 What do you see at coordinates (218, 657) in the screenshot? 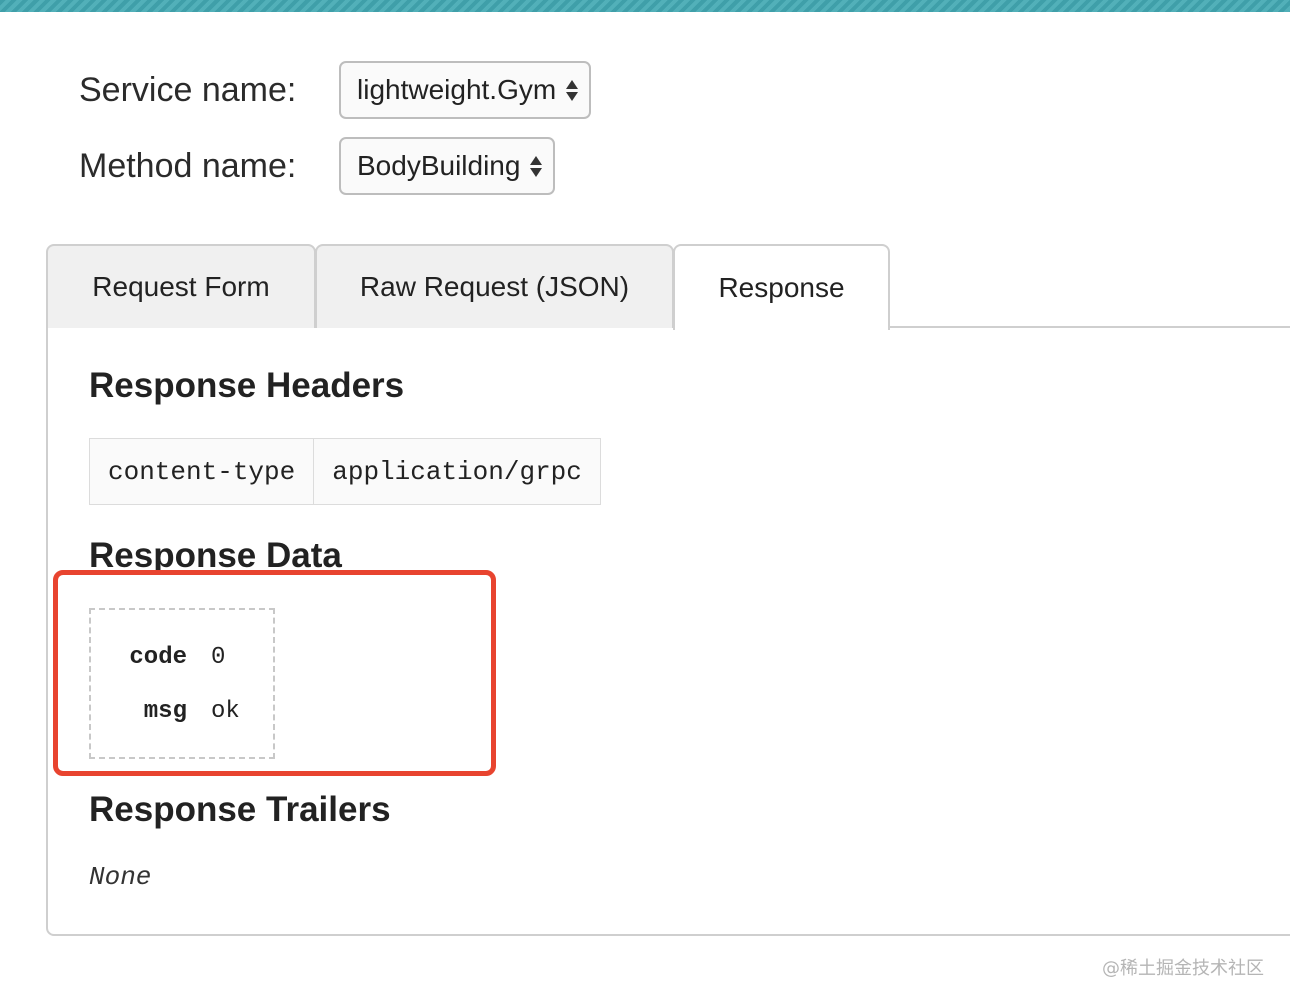
I see `data-value-code: 0` at bounding box center [218, 657].